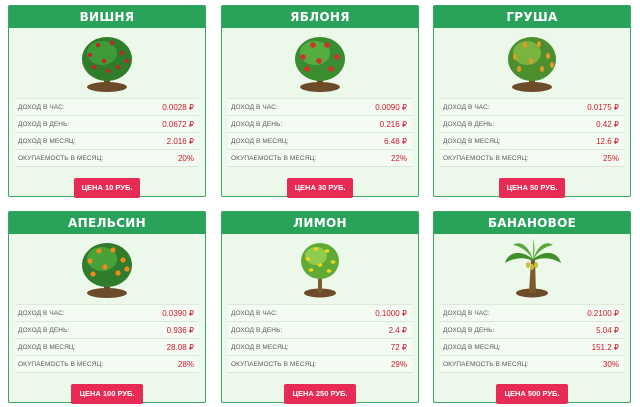 The image size is (640, 407). I want to click on income-per-day-value: 0.42 ₽, so click(607, 124).